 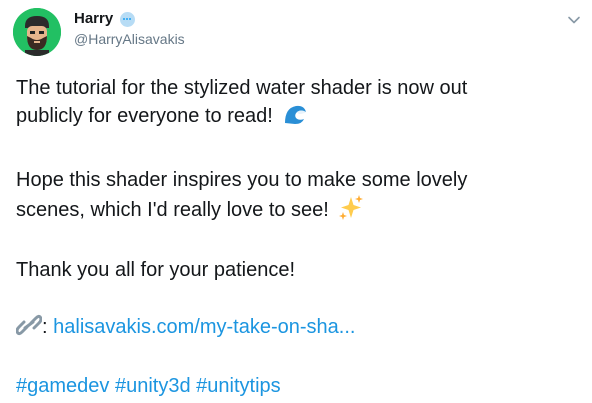 I want to click on author-handle: @HarryAlisavakis, so click(x=129, y=39).